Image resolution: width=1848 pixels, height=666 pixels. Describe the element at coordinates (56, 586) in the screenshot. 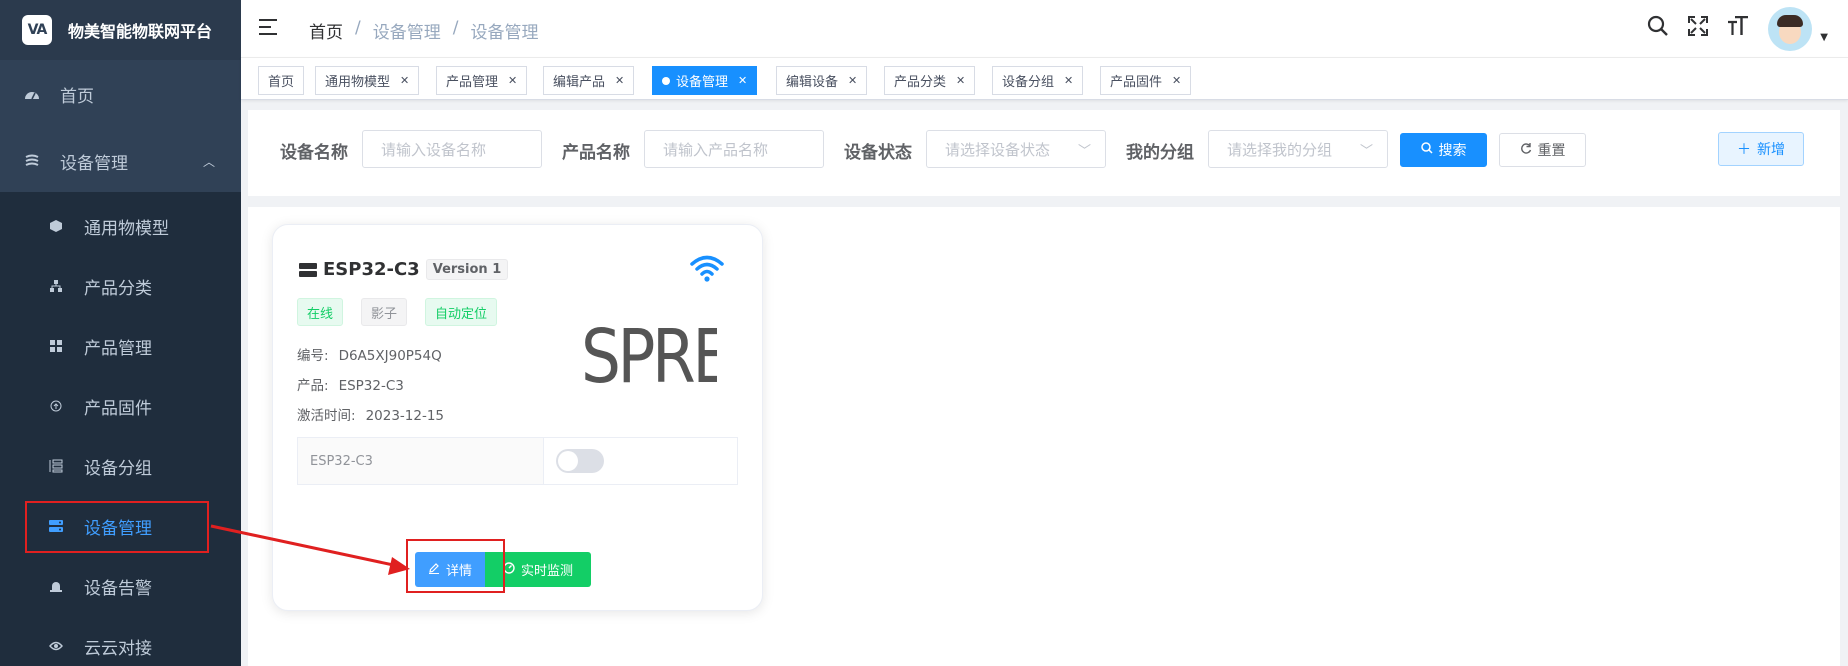

I see `alarm-icon` at that location.